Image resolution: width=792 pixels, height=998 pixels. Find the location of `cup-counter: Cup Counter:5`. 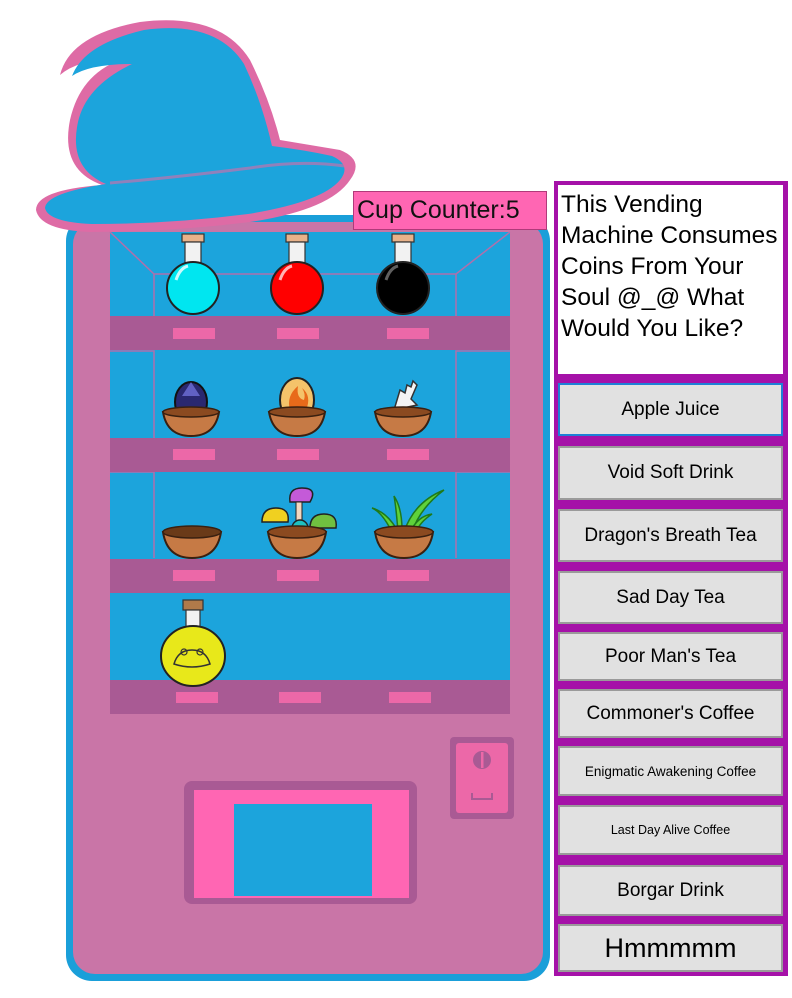

cup-counter: Cup Counter:5 is located at coordinates (450, 210).